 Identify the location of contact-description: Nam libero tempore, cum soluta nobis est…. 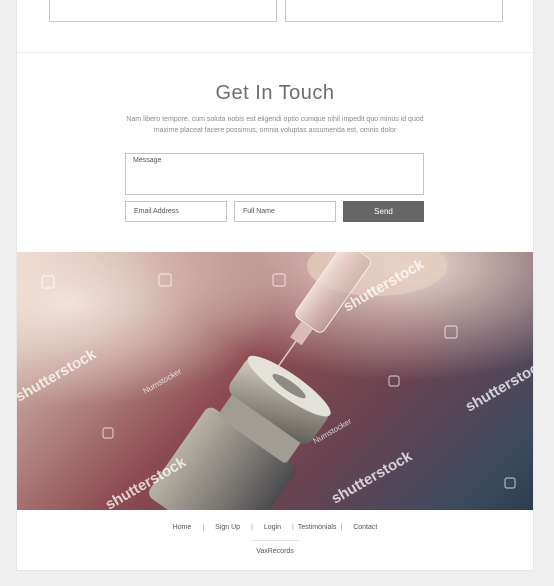
(275, 125).